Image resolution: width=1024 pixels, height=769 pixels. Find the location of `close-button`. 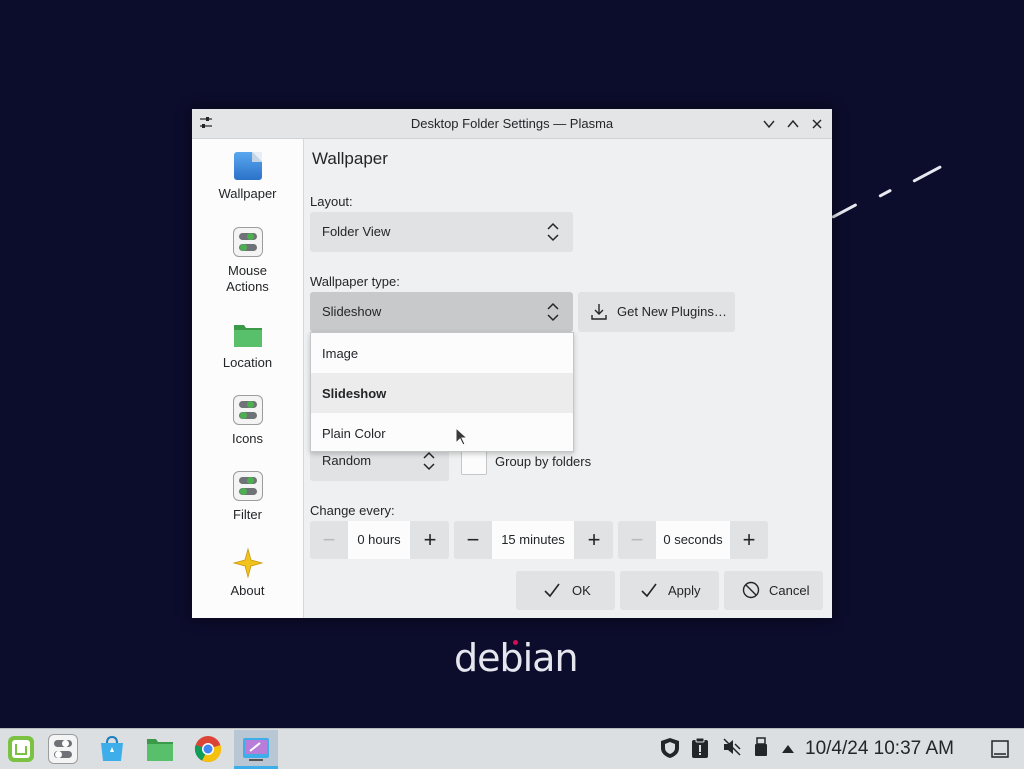

close-button is located at coordinates (817, 124).